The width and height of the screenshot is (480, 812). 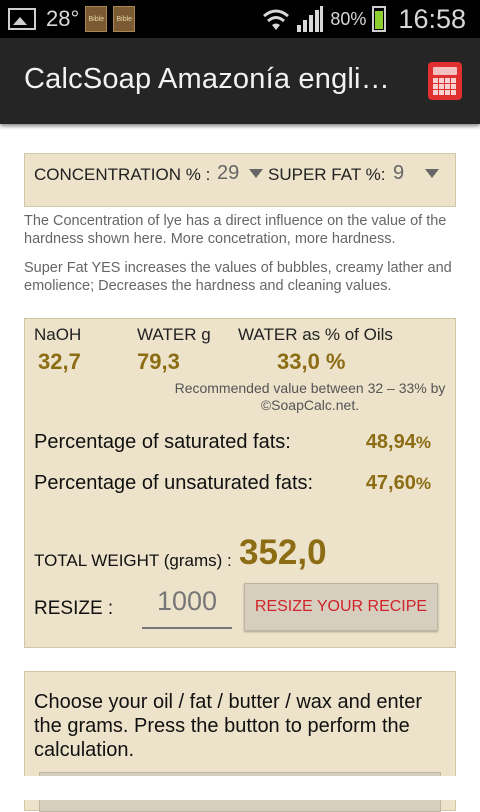 I want to click on concentration-panel: CONCENTRATION % : 29 SUPER FAT %: 9, so click(x=240, y=180).